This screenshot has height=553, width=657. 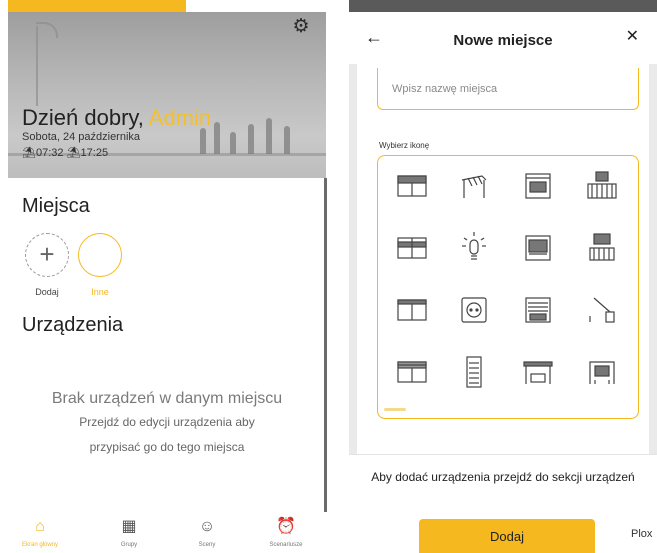 What do you see at coordinates (29, 153) in the screenshot?
I see `sunrise-icon: ⛱` at bounding box center [29, 153].